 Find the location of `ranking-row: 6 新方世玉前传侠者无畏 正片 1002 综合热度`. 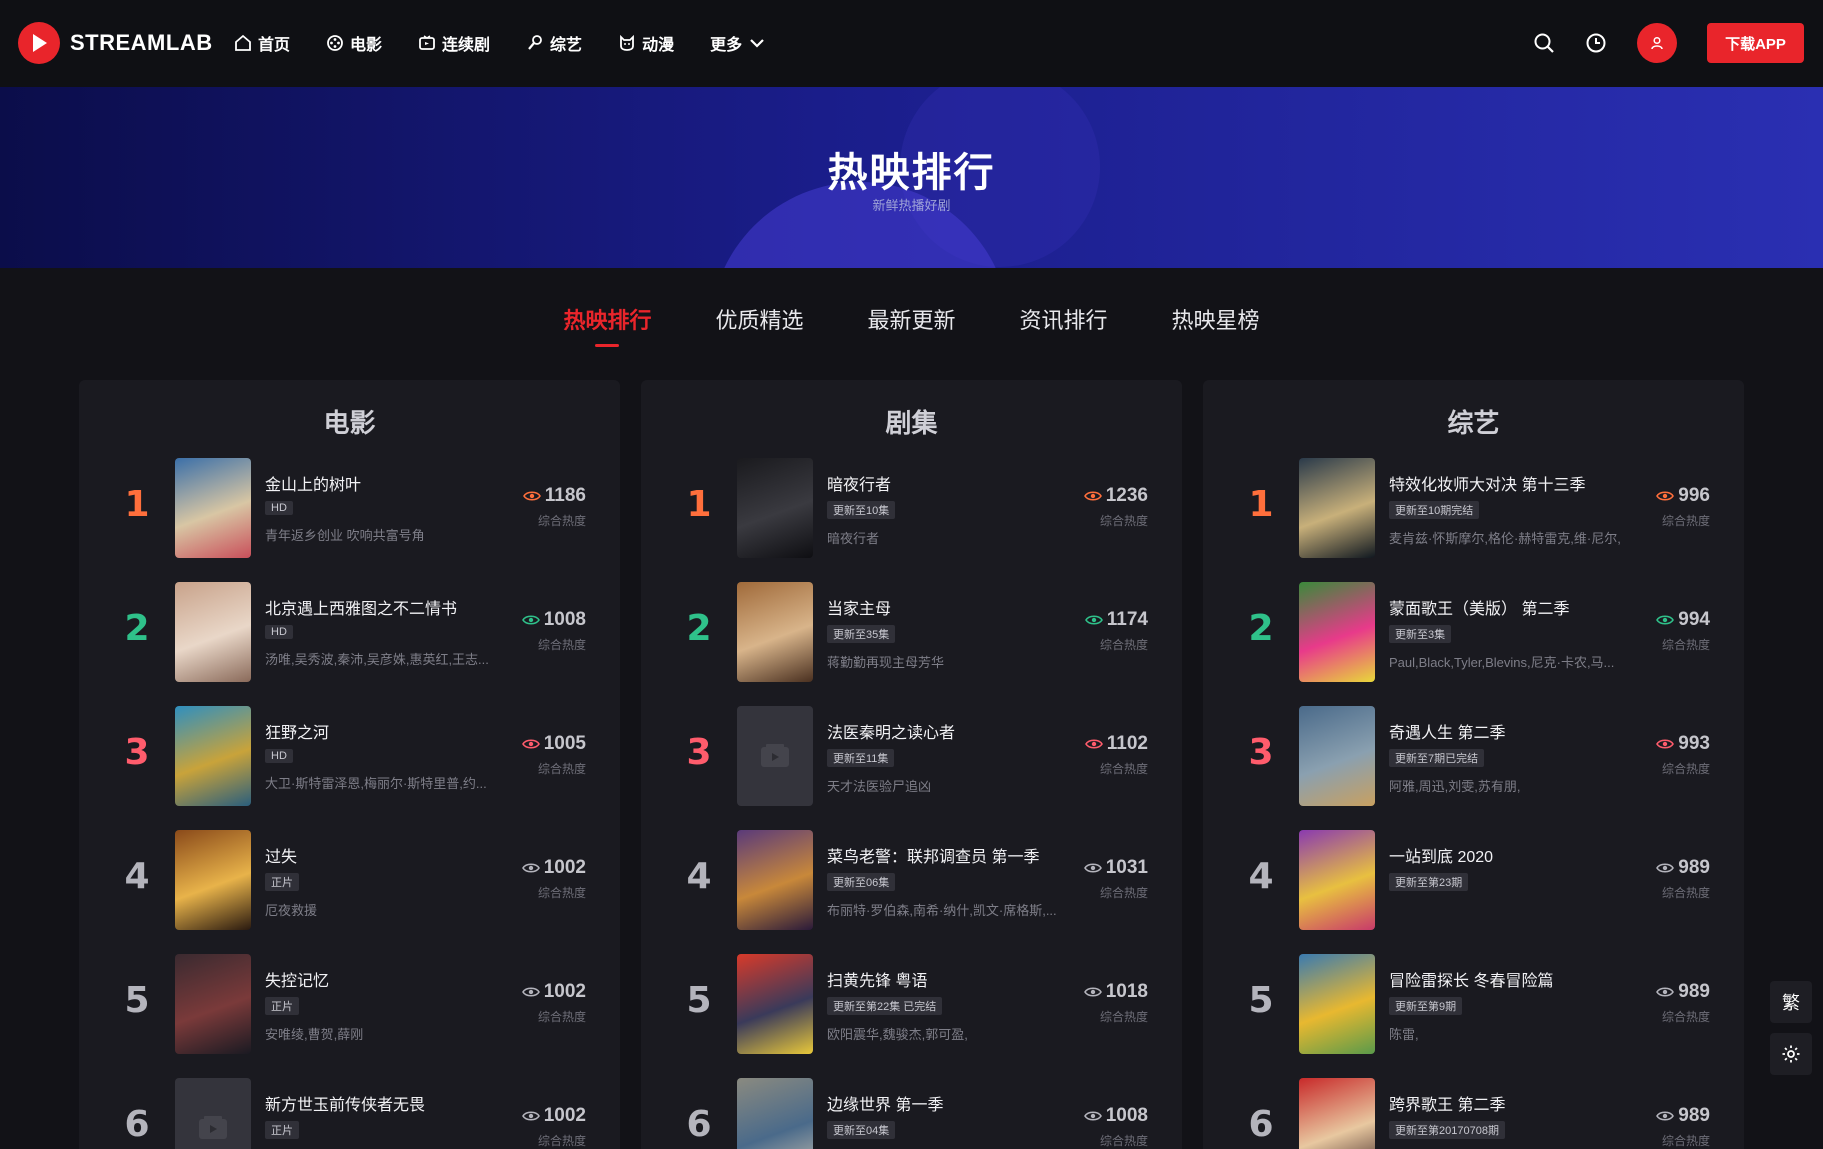

ranking-row: 6 新方世玉前传侠者无畏 正片 1002 综合热度 is located at coordinates (349, 1113).